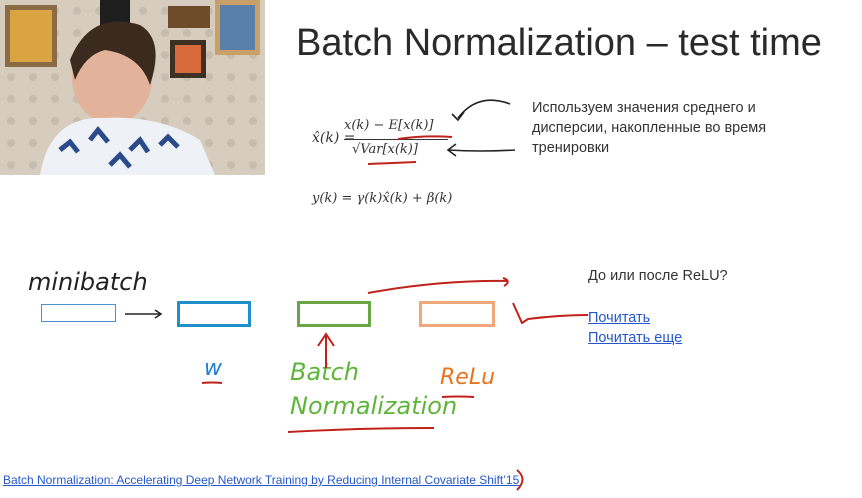 The image size is (862, 498). I want to click on normalization-handwriting: Normalization, so click(374, 406).